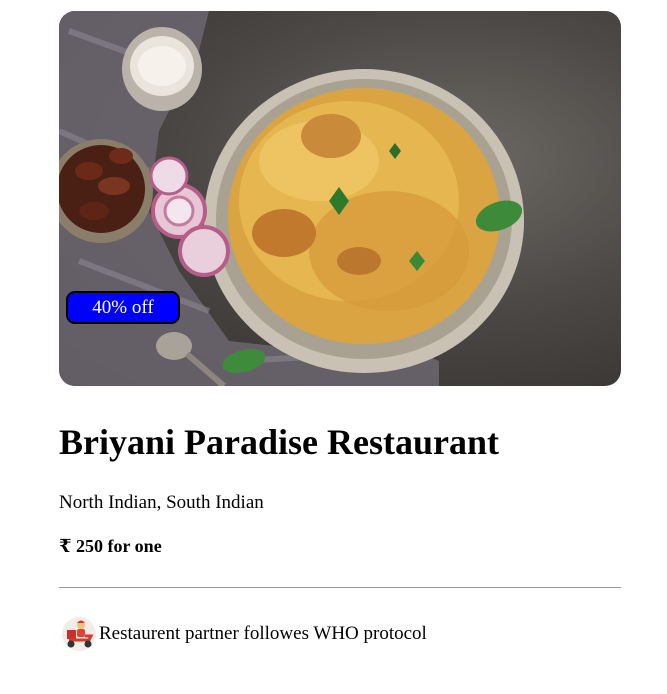 The image size is (667, 694). What do you see at coordinates (279, 442) in the screenshot?
I see `restaurant-name: Briyani Paradise Restaurant` at bounding box center [279, 442].